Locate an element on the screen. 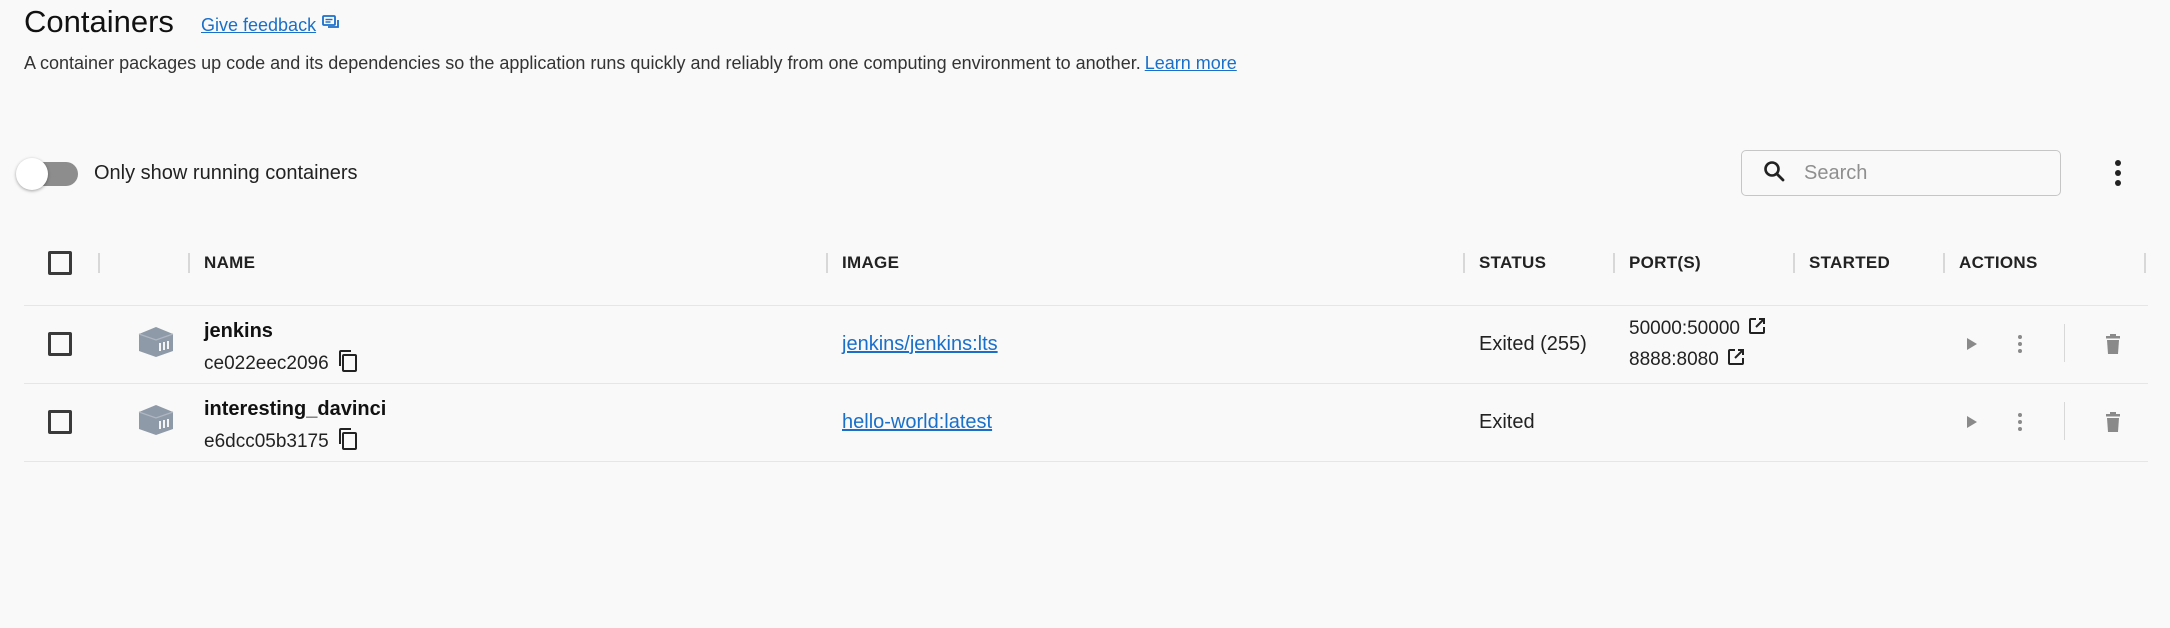 Image resolution: width=2170 pixels, height=628 pixels. column-header-status: STATUS is located at coordinates (1512, 263).